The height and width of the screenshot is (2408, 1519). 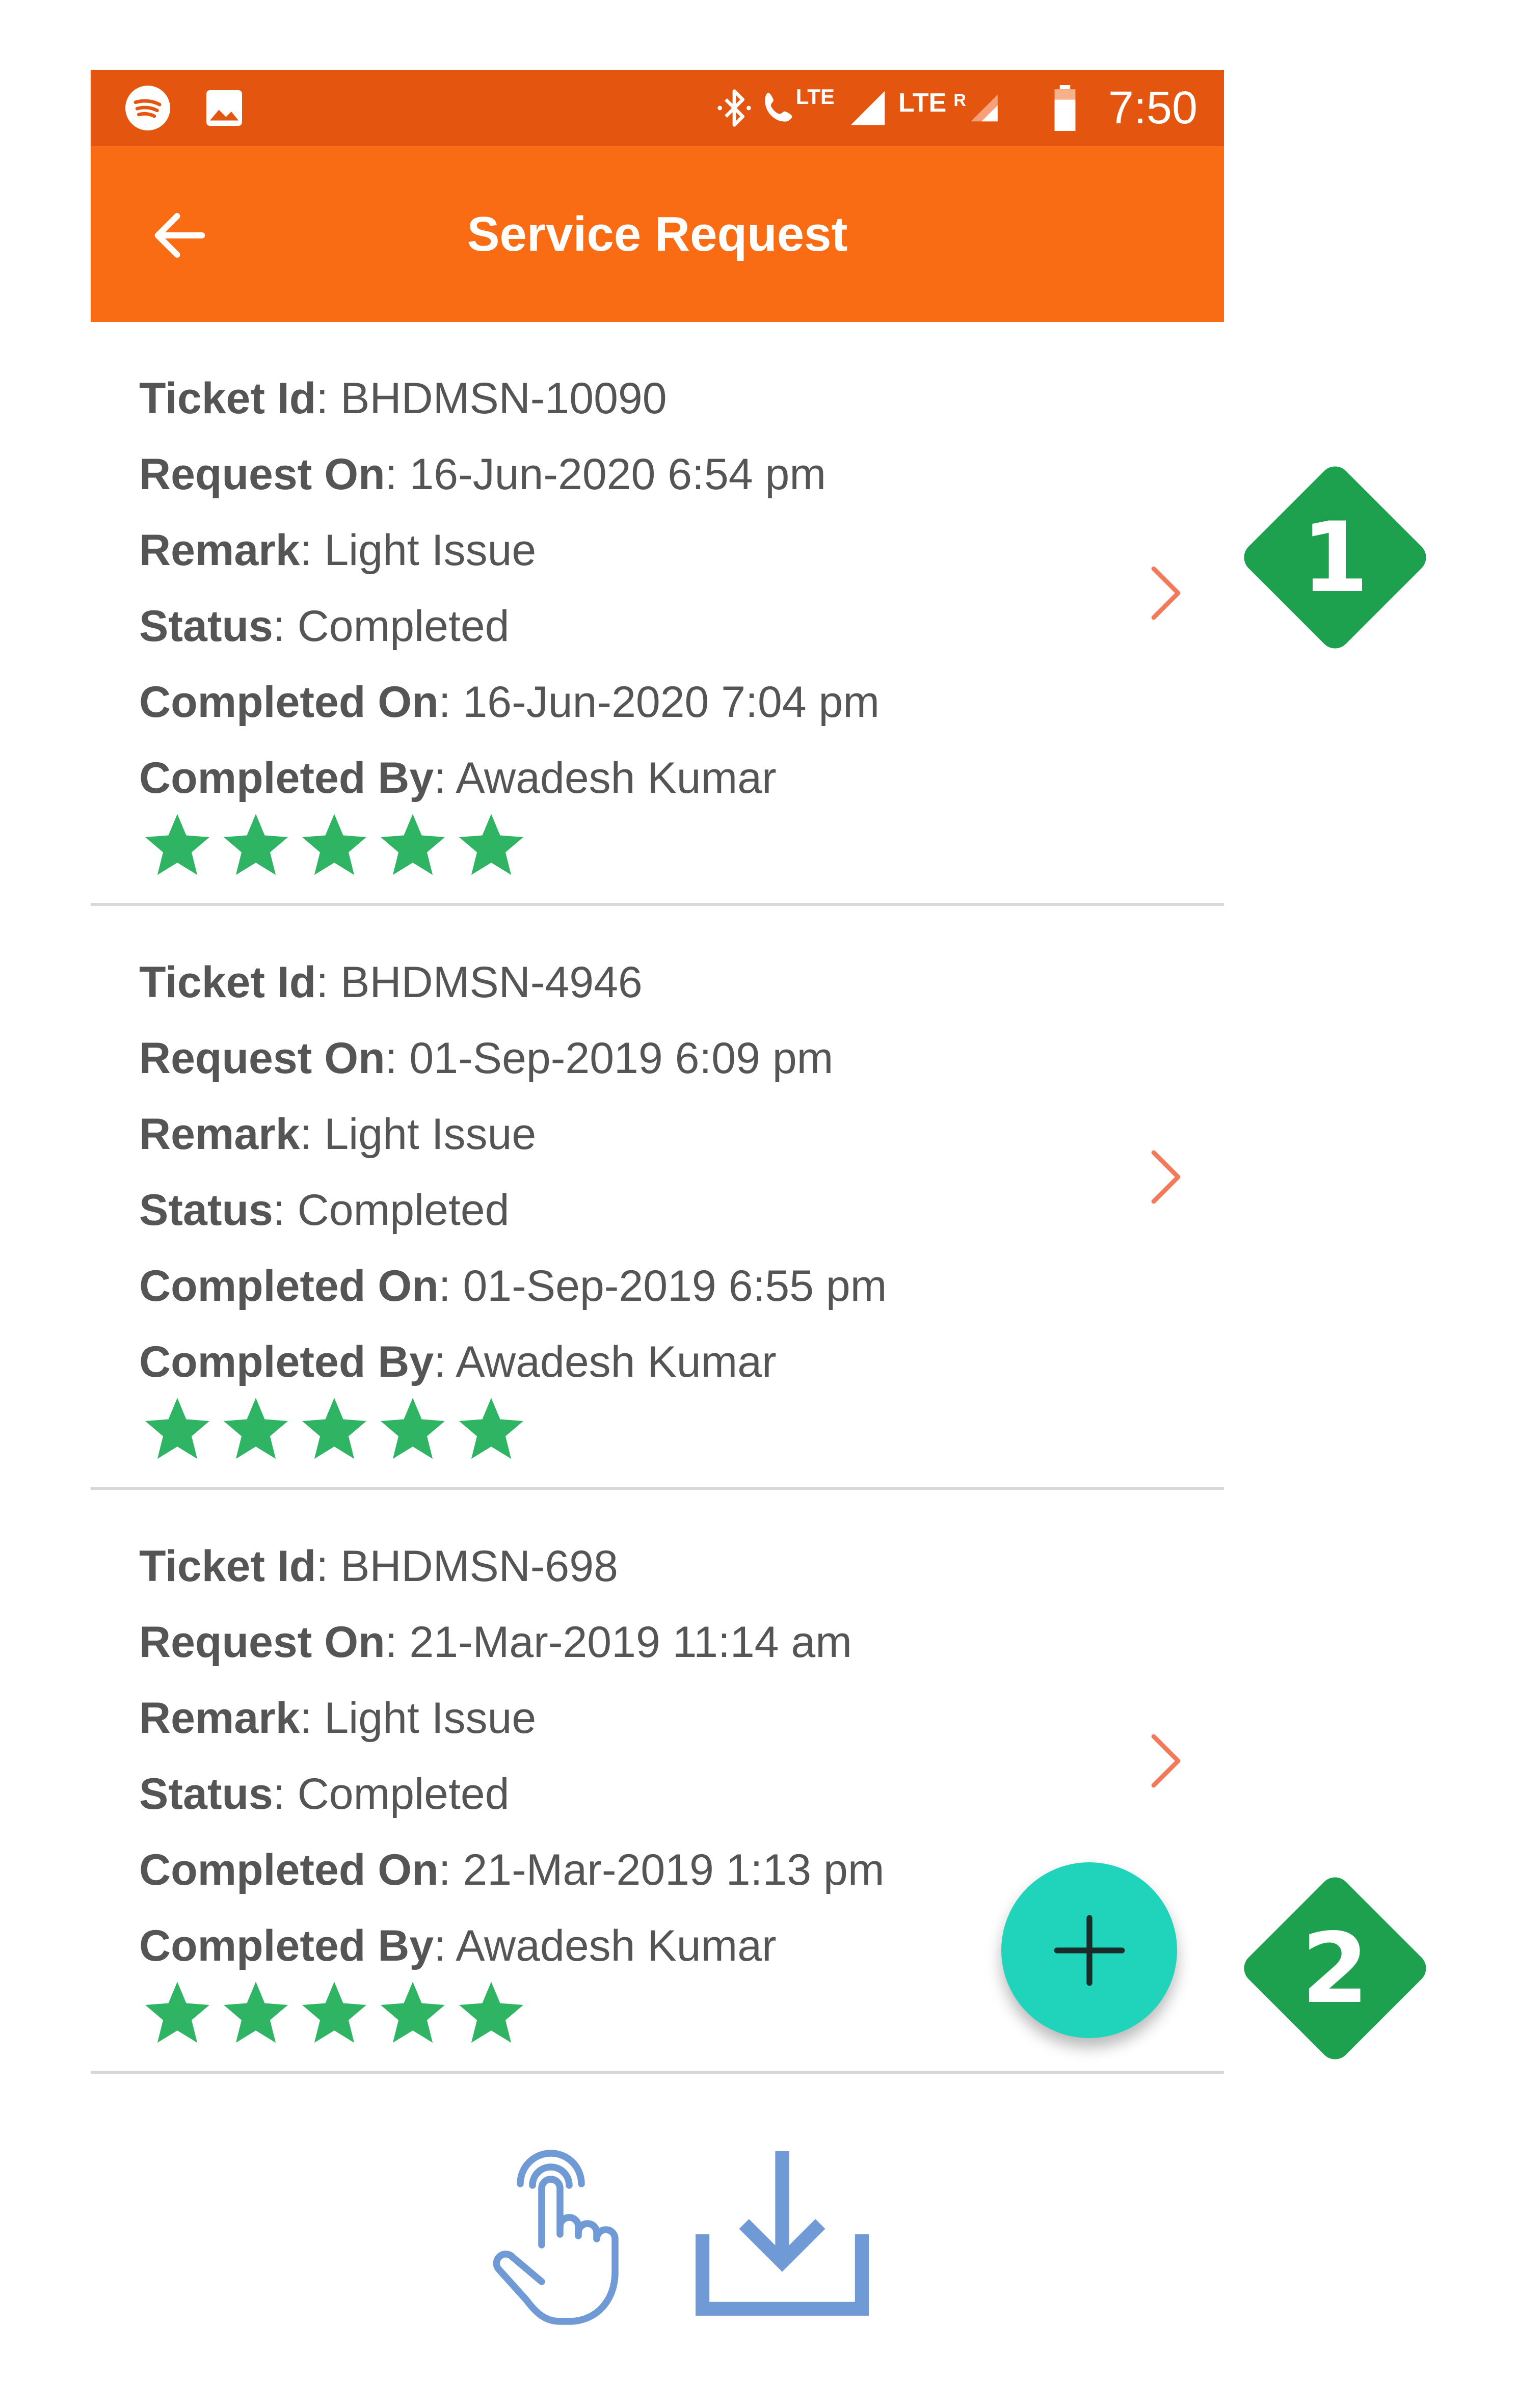 I want to click on ticket-field-ticket-id: Ticket Id: BHDMSN-4946, so click(x=391, y=982).